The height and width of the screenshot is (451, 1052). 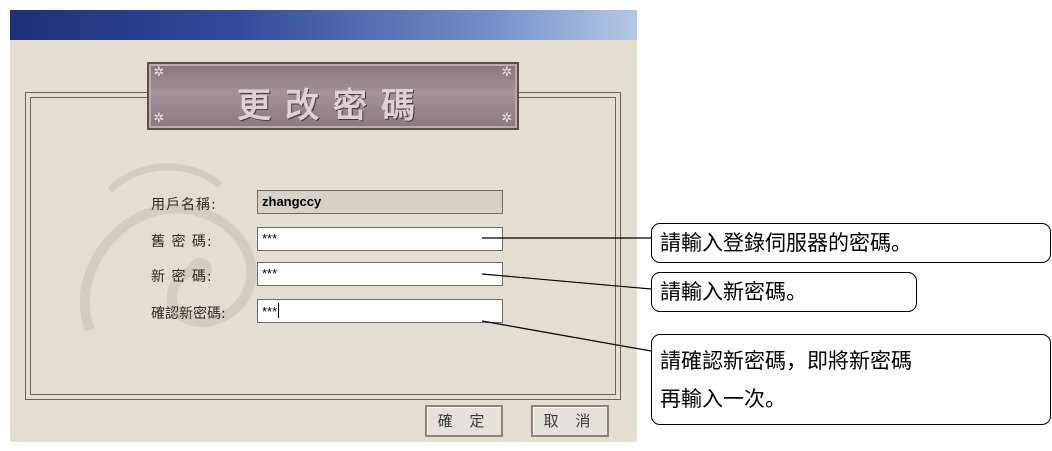 I want to click on callout-new-password: 請輸入新密碼。, so click(x=784, y=292).